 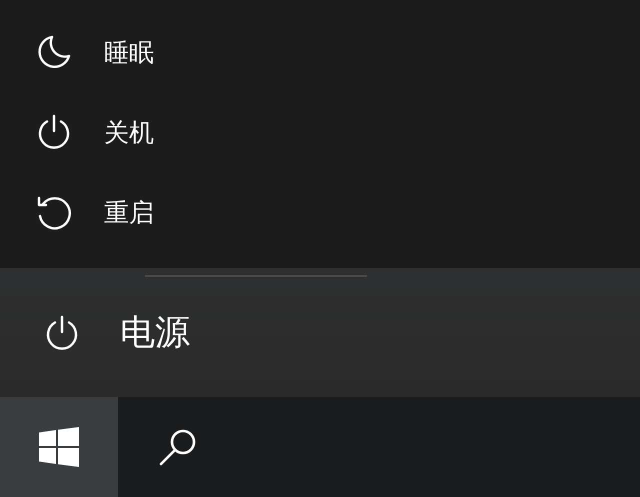 I want to click on start-button, so click(x=59, y=447).